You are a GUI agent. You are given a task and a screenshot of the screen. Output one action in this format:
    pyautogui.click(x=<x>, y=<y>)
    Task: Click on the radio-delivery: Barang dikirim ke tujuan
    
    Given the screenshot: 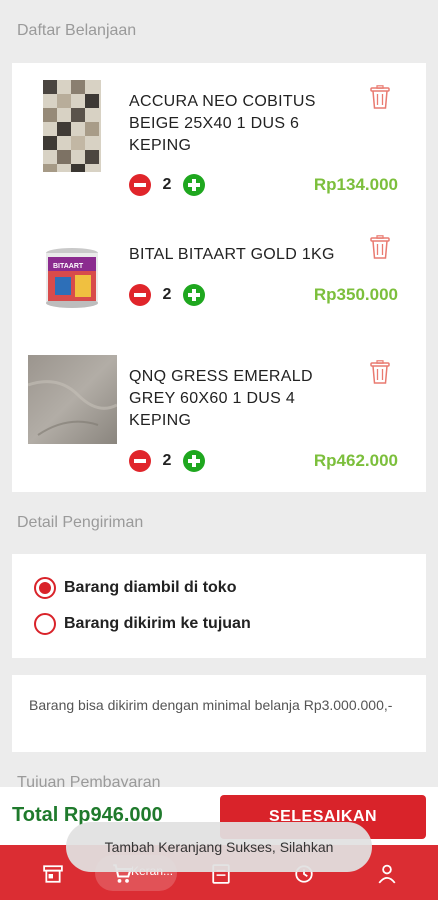 What is the action you would take?
    pyautogui.click(x=142, y=624)
    